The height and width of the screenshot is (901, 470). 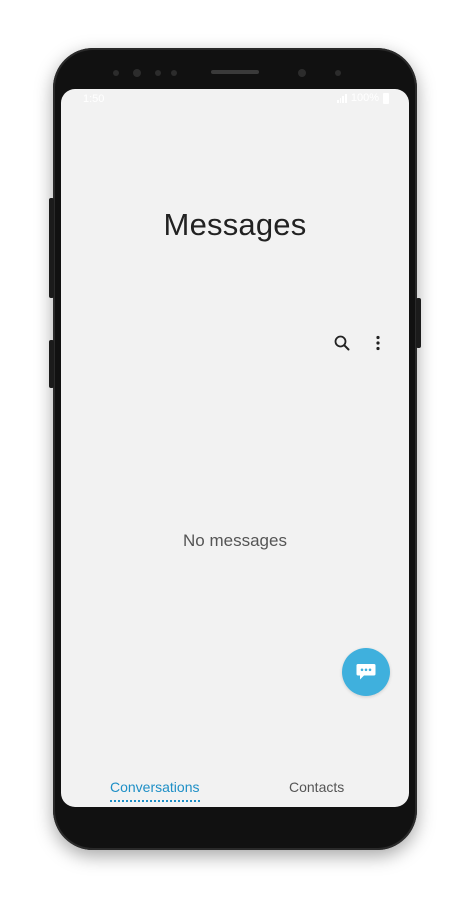 What do you see at coordinates (94, 99) in the screenshot?
I see `status-time: 1:50` at bounding box center [94, 99].